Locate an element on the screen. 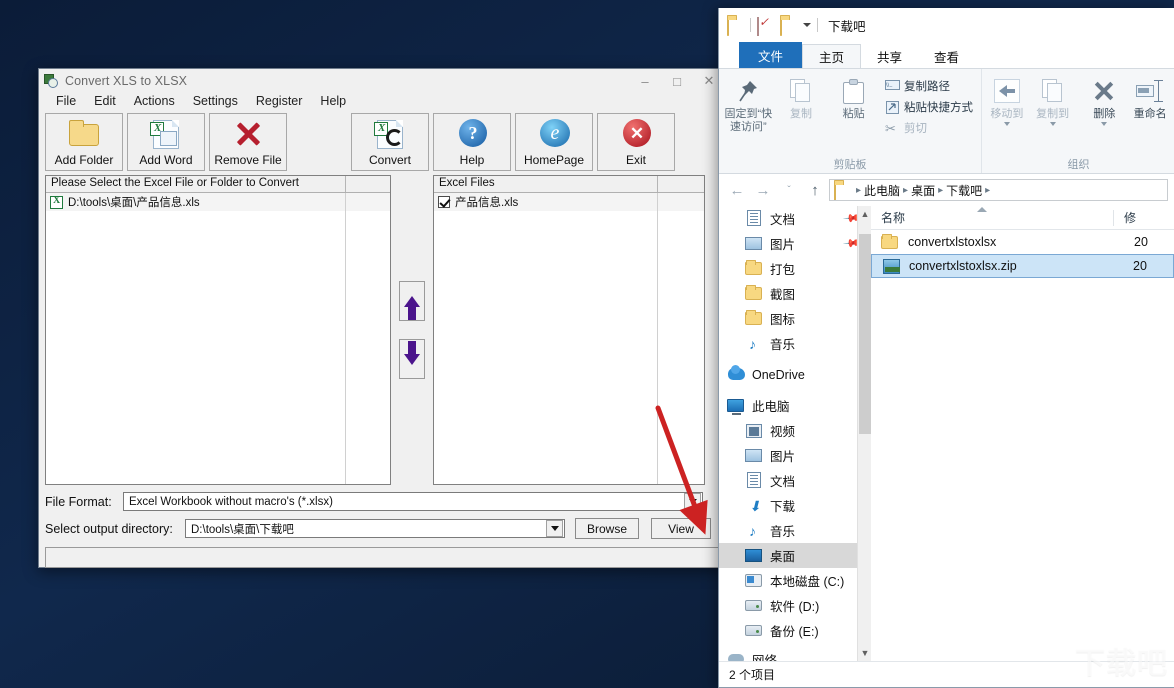 The width and height of the screenshot is (1174, 688). minimize-button: – is located at coordinates (645, 81).